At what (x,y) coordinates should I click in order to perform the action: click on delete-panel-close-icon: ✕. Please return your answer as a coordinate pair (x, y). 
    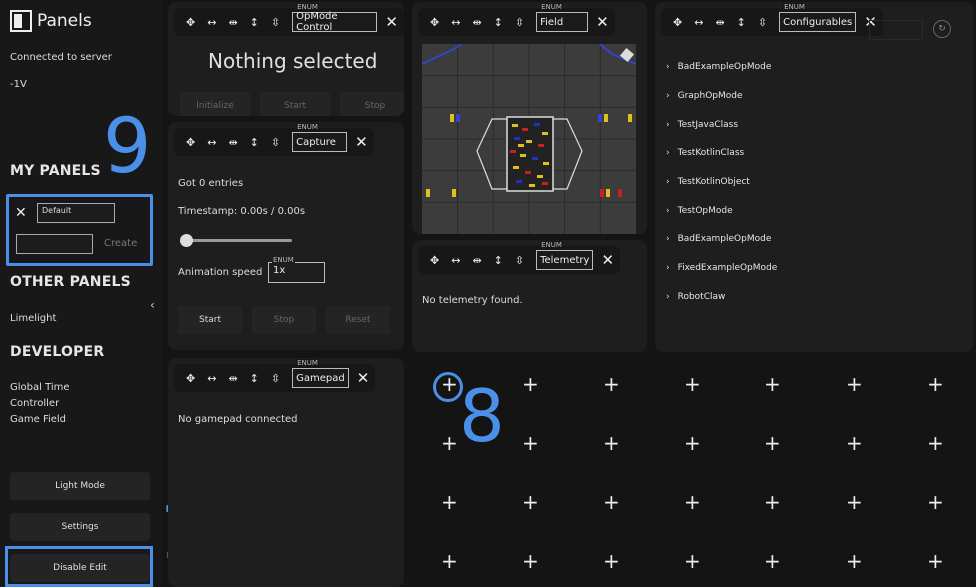
    Looking at the image, I should click on (21, 213).